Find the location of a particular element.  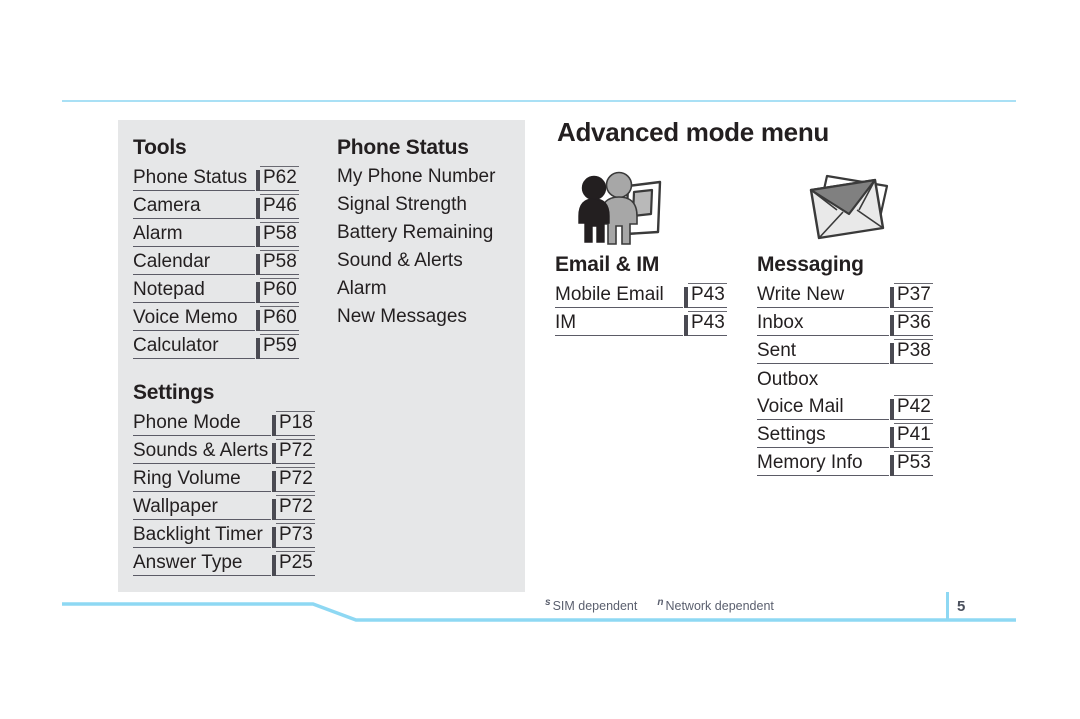

list-item: Ring Volume P72 is located at coordinates (233, 478).